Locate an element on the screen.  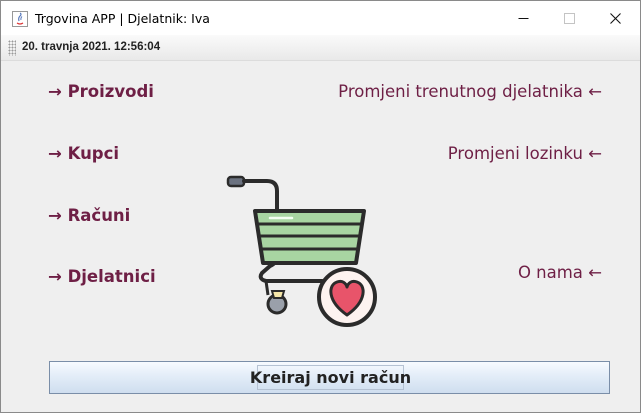
create-invoice-button: Kreiraj novi račun is located at coordinates (329, 377).